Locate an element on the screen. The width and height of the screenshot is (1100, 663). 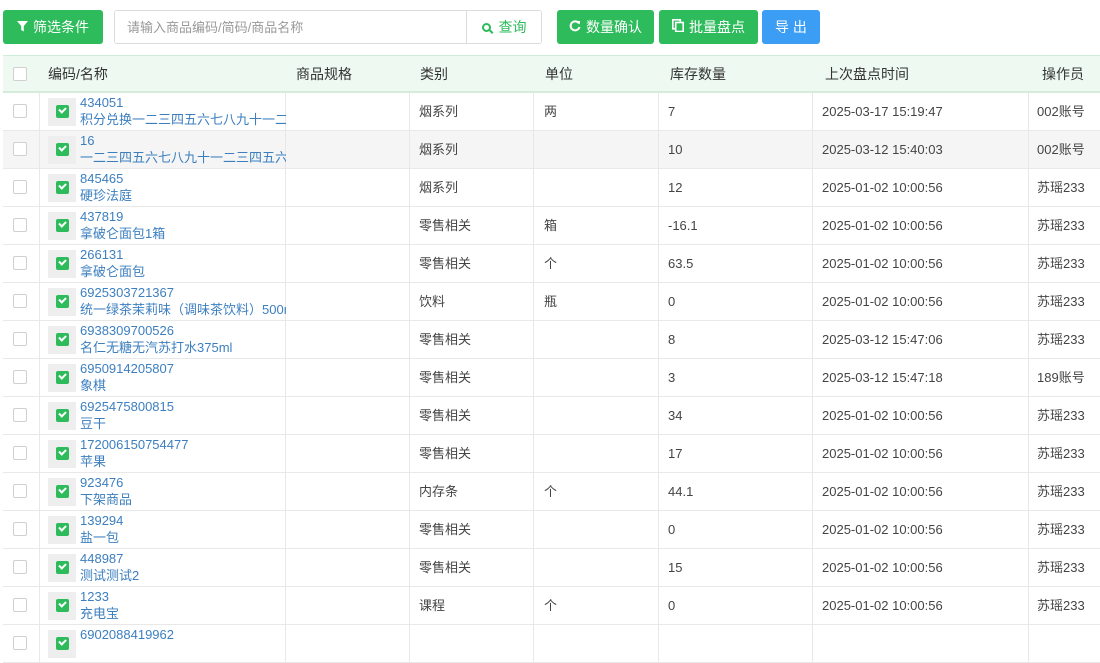
product-code-name: 6902088419962 is located at coordinates (183, 634).